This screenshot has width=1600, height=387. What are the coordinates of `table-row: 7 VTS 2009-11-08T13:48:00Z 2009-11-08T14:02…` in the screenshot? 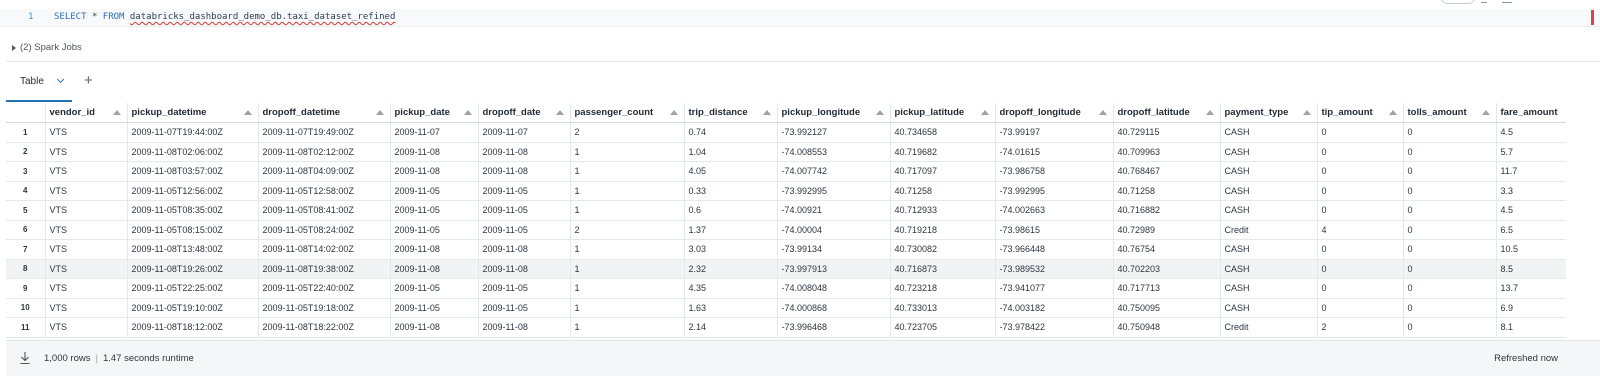 It's located at (786, 249).